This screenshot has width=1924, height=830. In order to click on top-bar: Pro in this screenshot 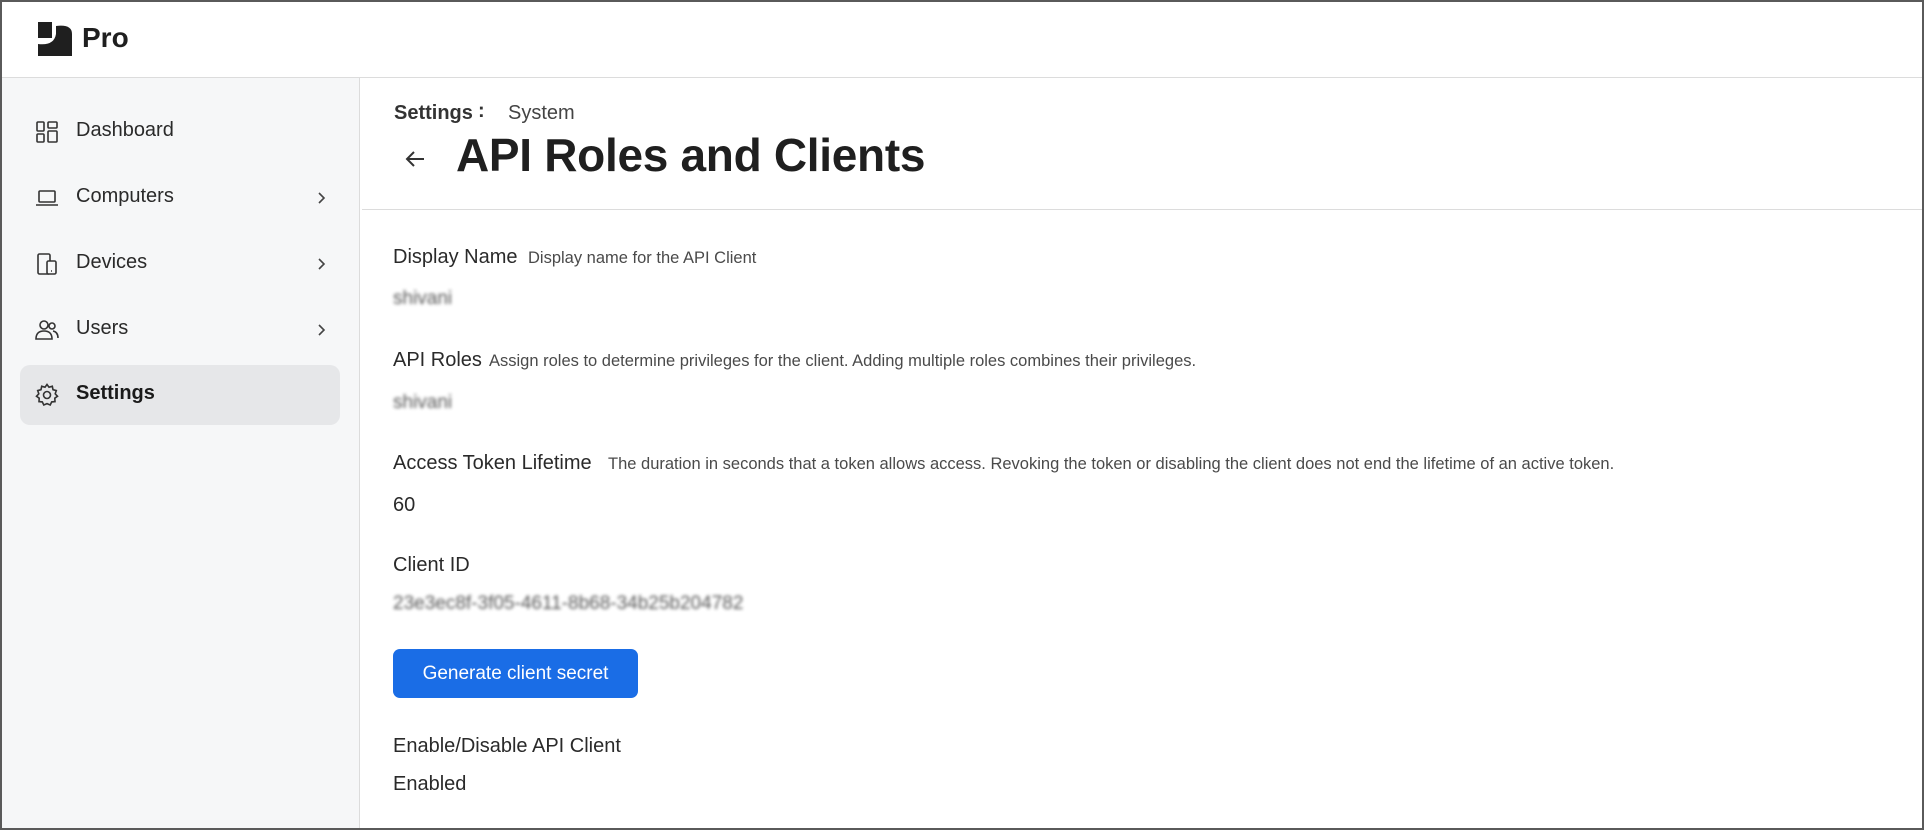, I will do `click(962, 40)`.